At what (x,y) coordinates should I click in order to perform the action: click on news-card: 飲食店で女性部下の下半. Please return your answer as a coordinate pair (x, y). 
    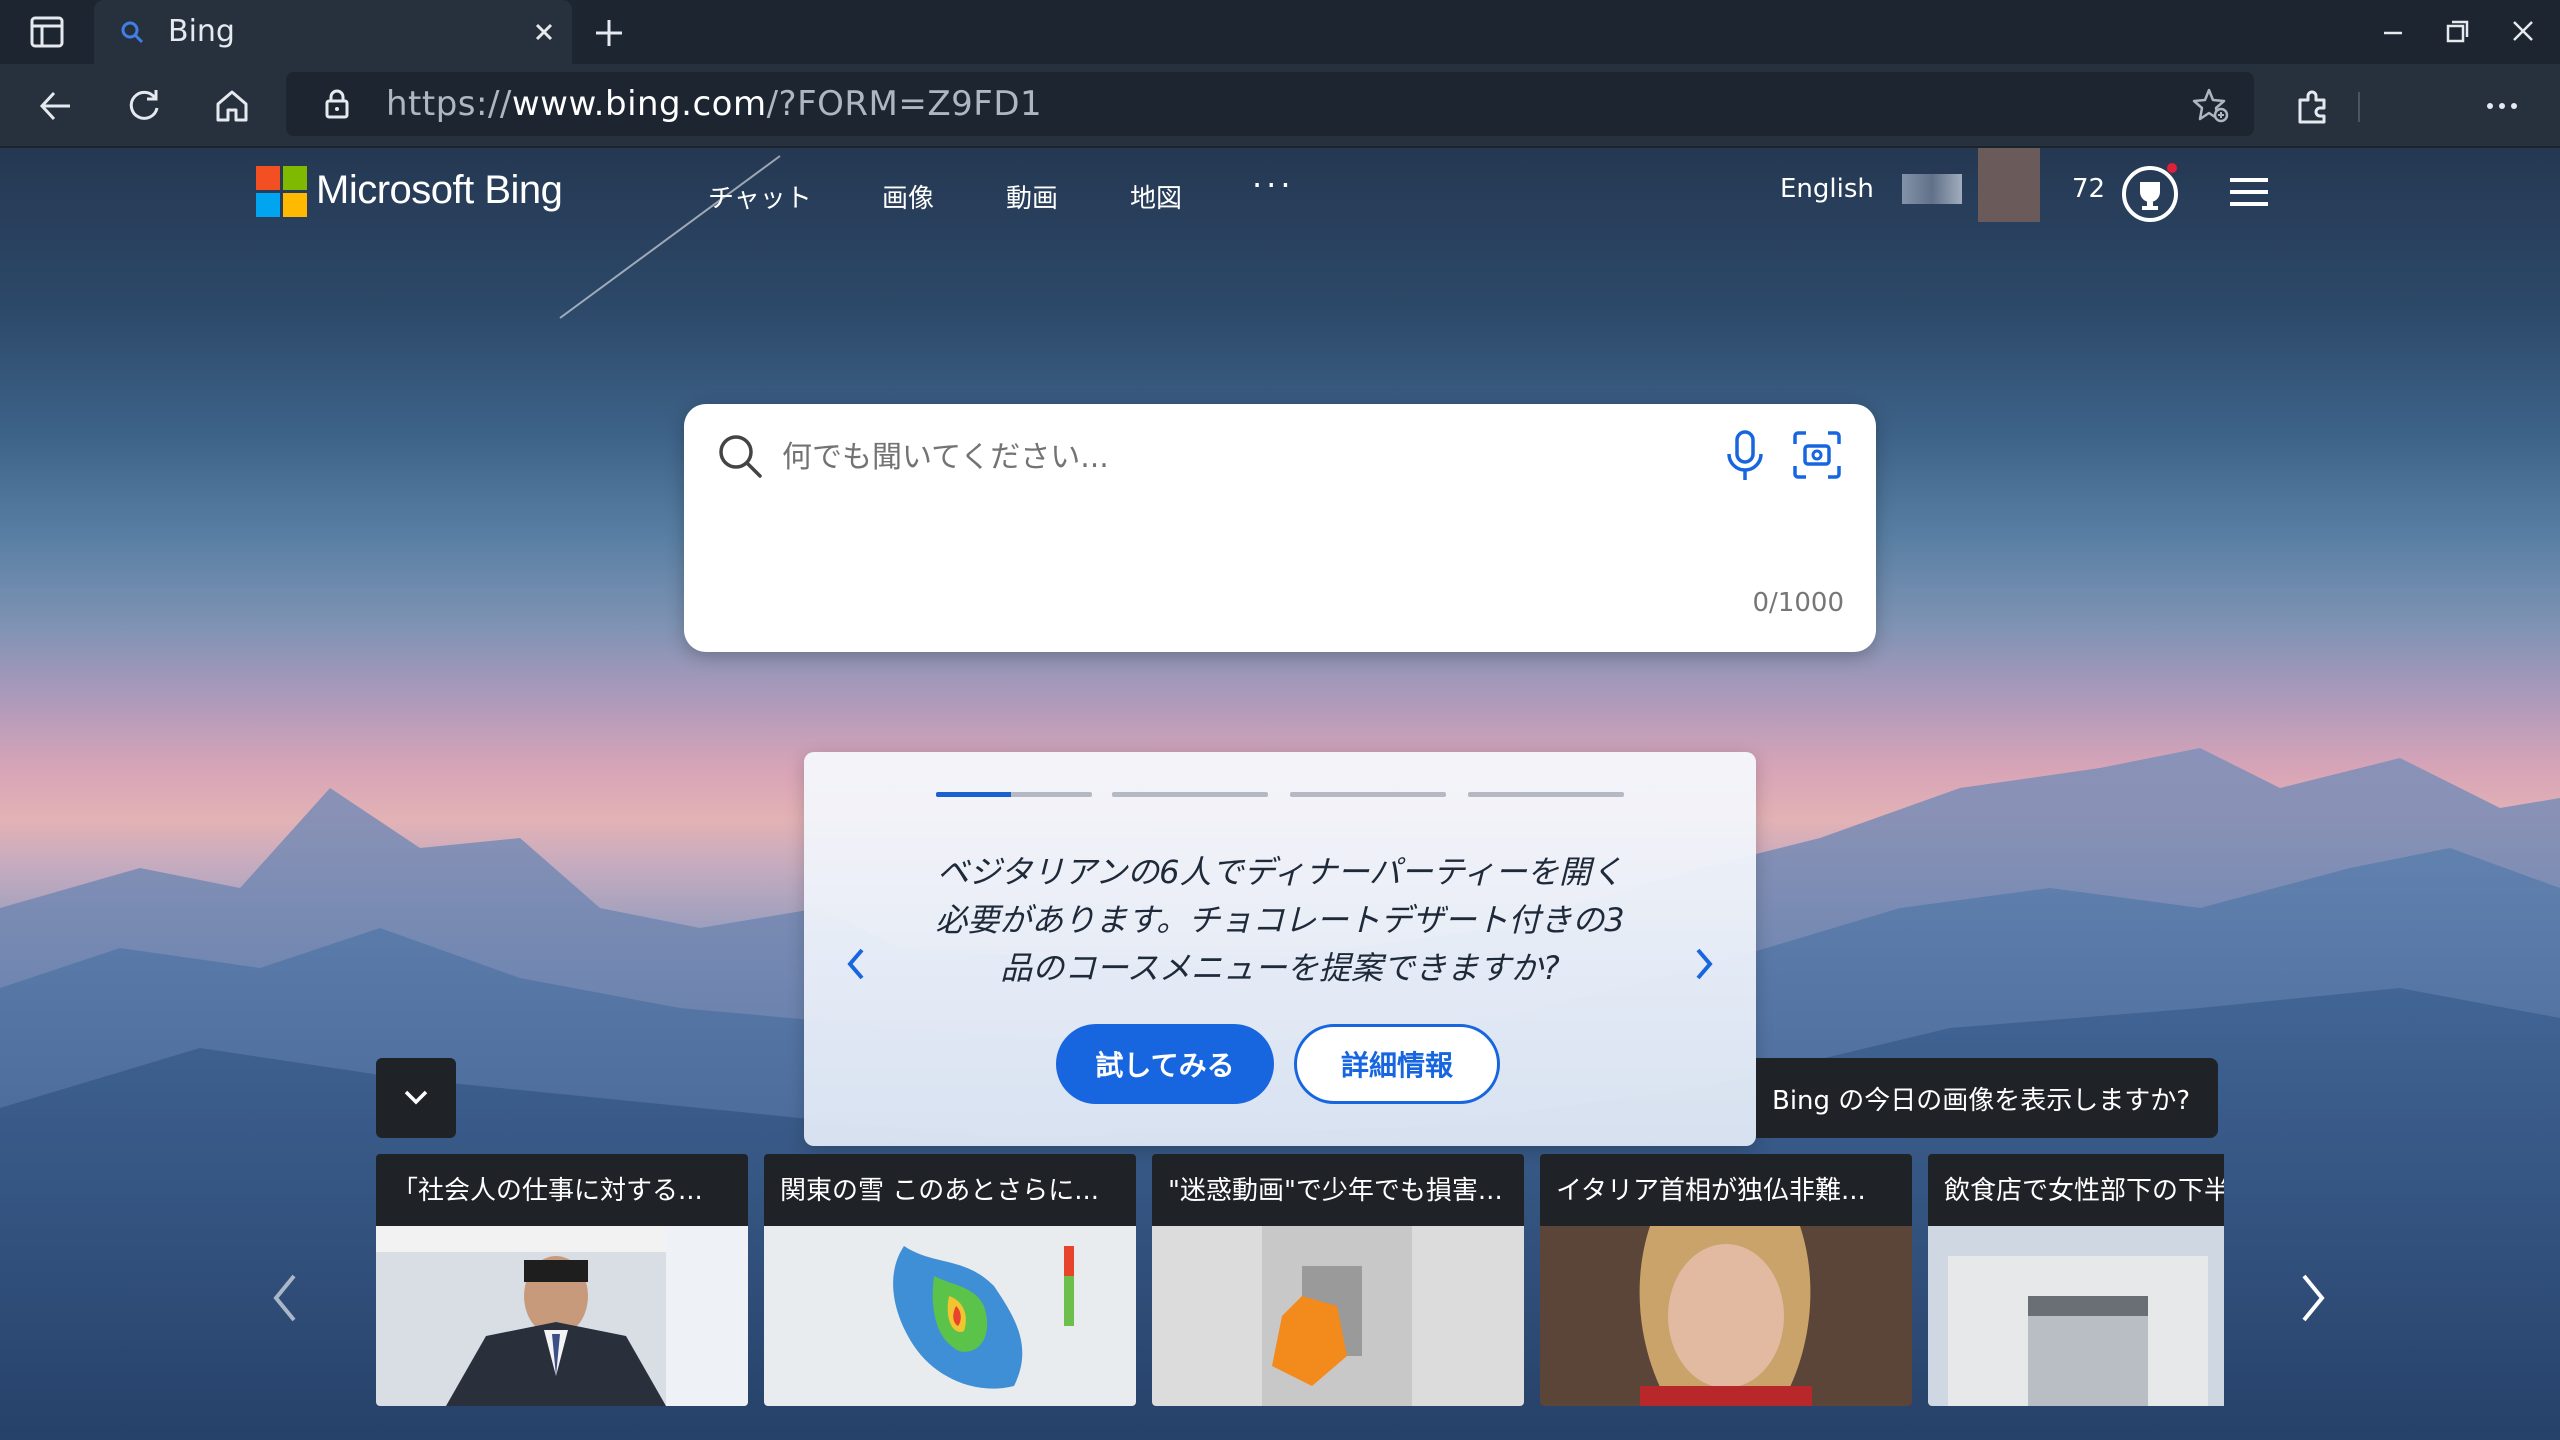
    Looking at the image, I should click on (2076, 1280).